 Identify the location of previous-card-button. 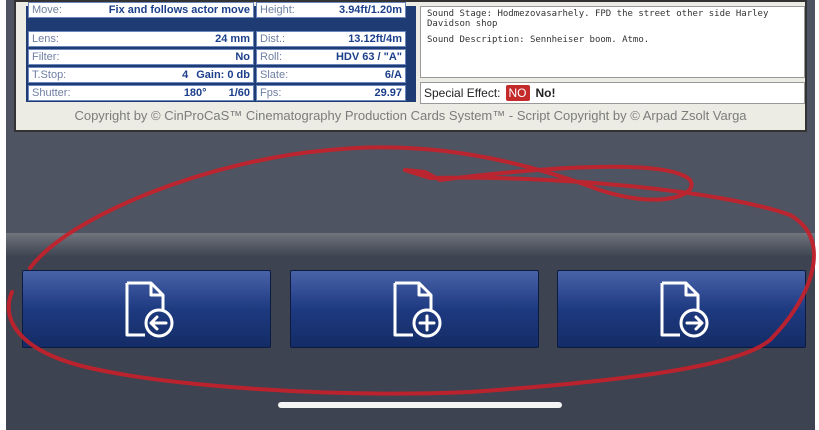
(146, 309).